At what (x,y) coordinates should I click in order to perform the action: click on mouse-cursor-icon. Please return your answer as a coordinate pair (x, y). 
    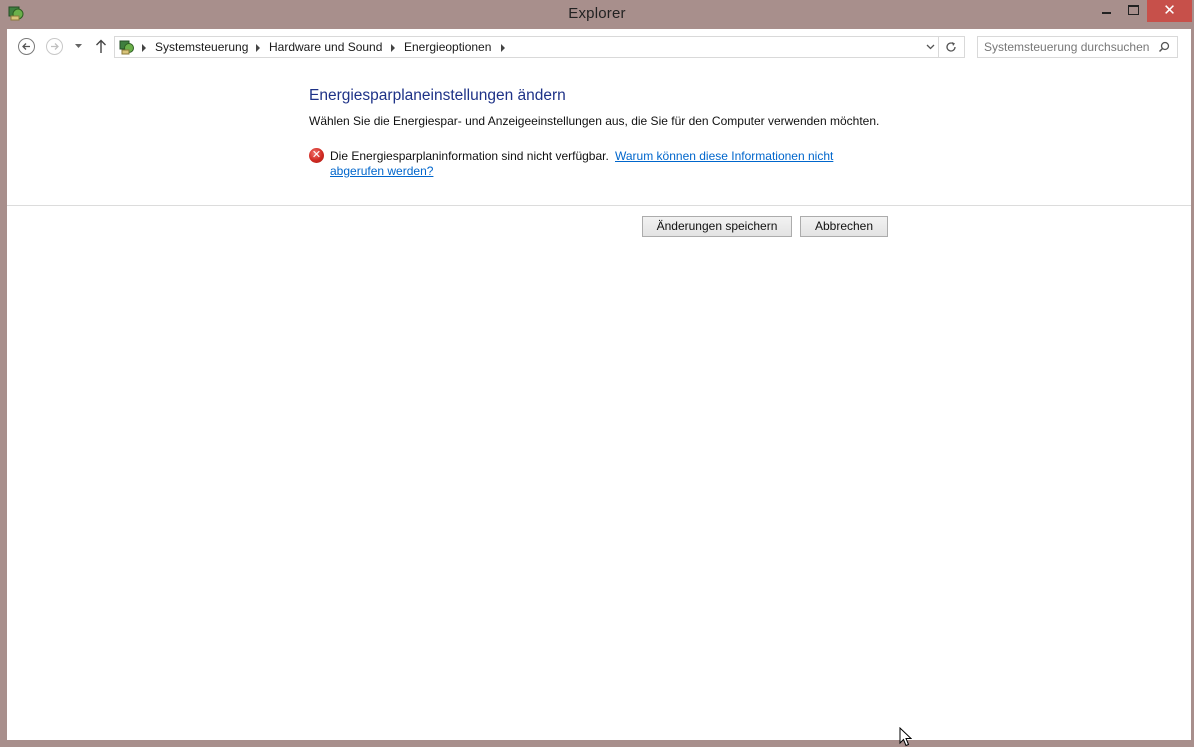
    Looking at the image, I should click on (905, 737).